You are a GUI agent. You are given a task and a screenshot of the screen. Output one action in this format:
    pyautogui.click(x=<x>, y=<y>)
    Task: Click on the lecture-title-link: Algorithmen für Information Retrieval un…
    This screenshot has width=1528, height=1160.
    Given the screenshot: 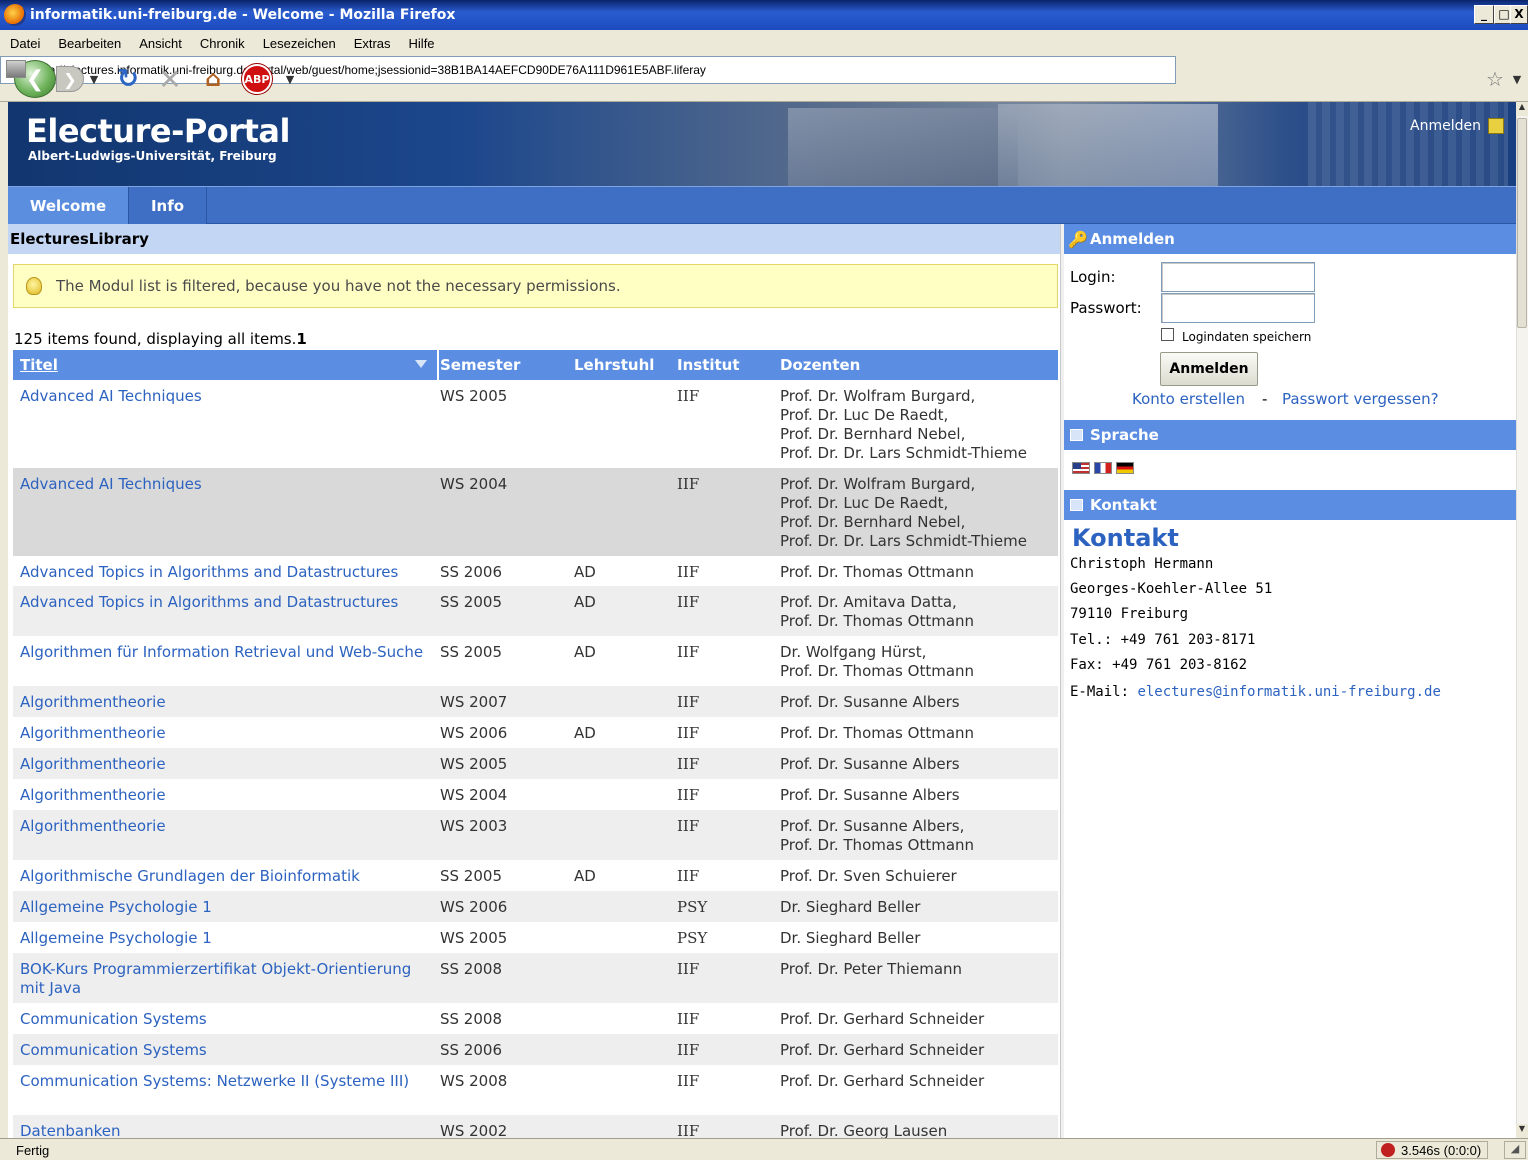 What is the action you would take?
    pyautogui.click(x=226, y=652)
    